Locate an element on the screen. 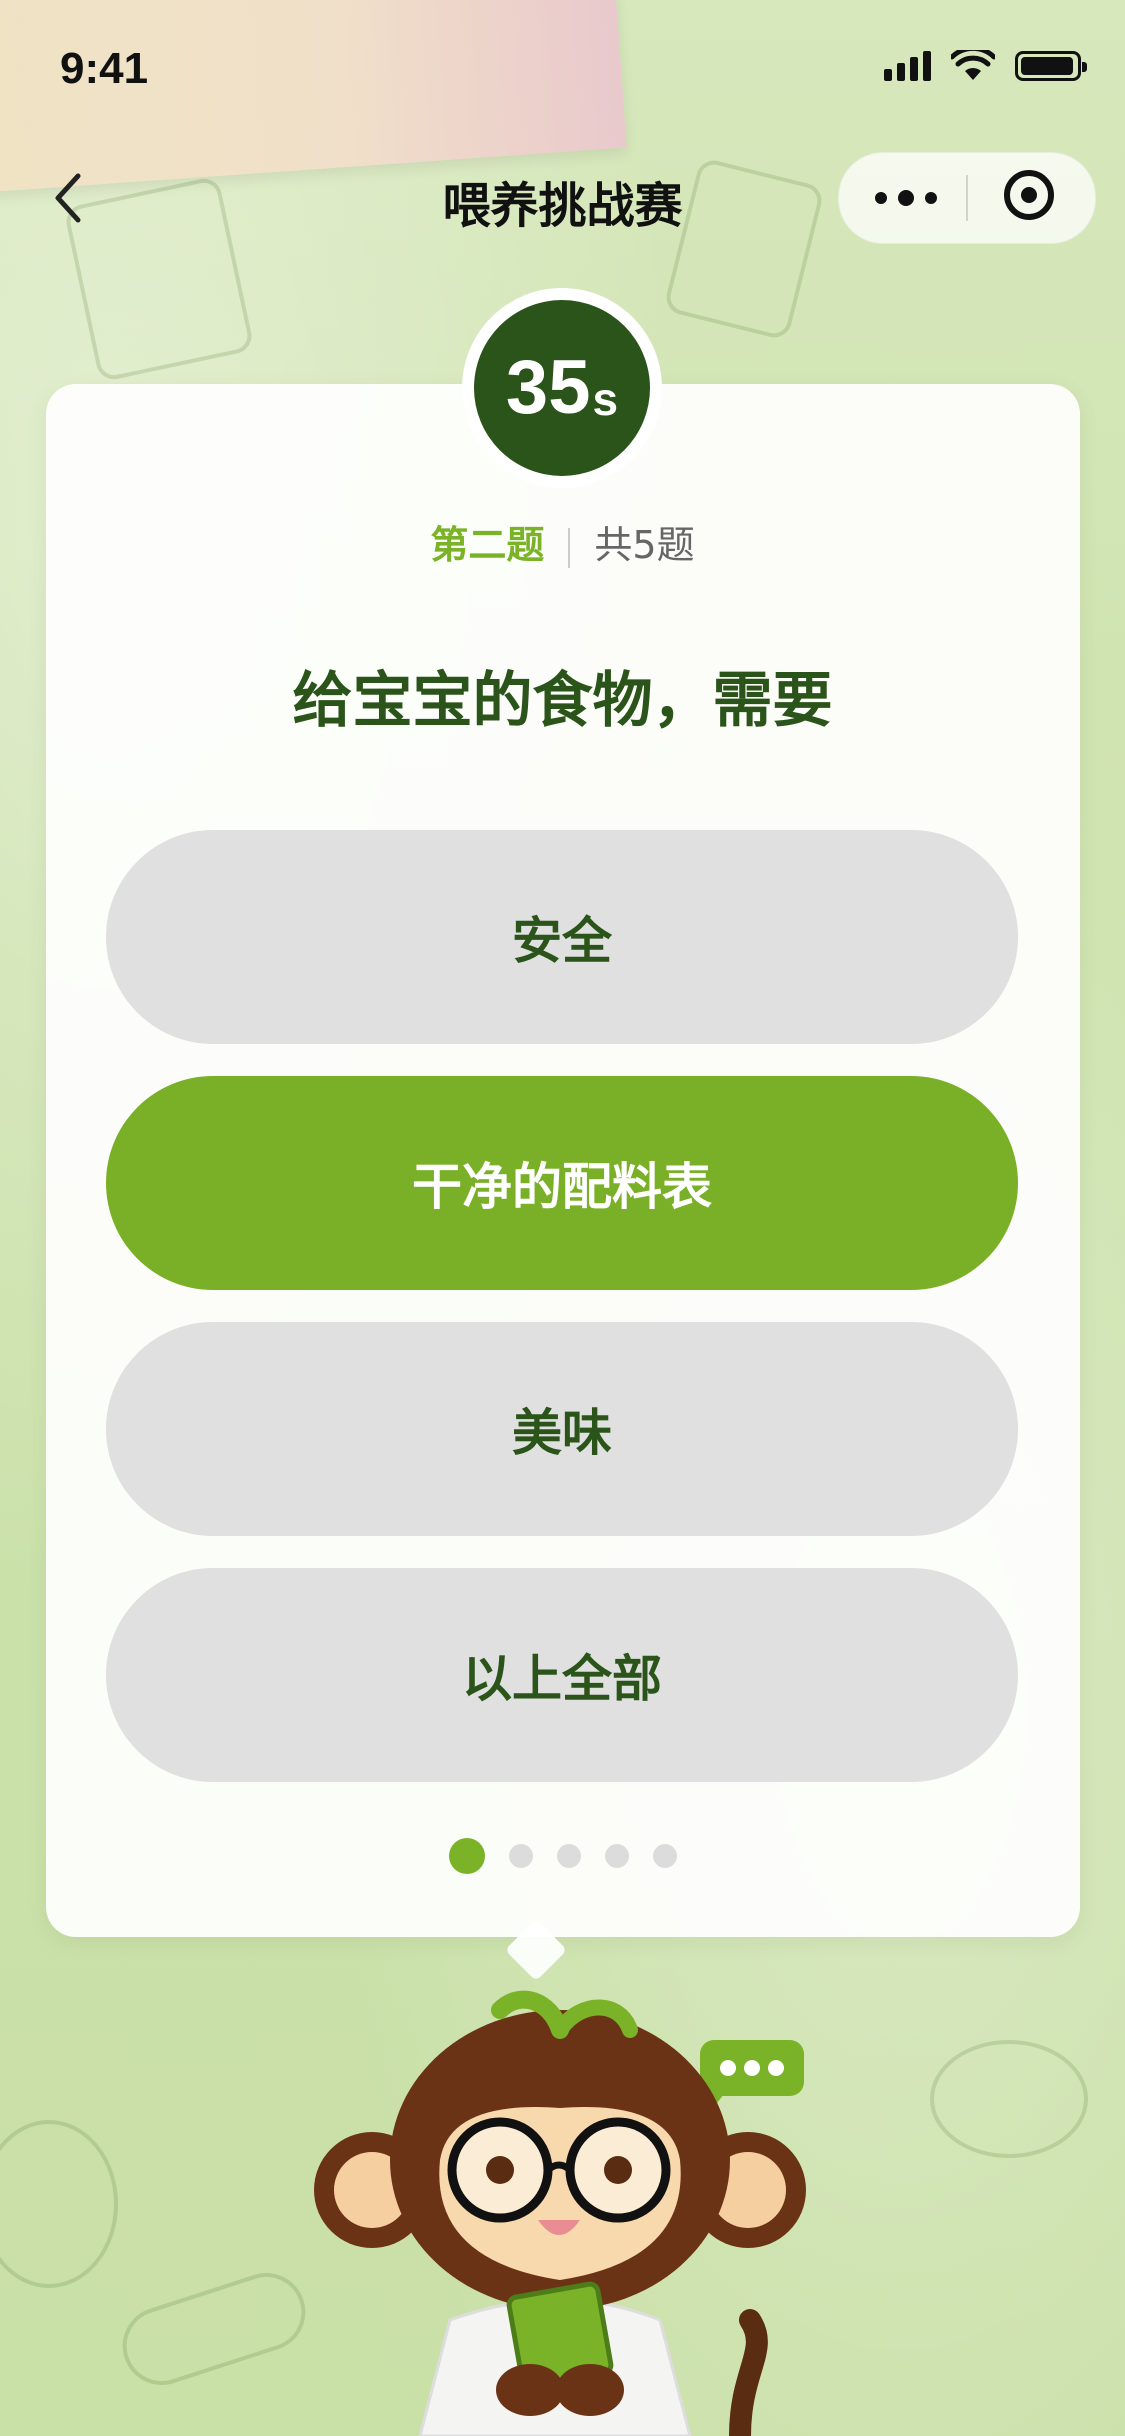  battery-icon is located at coordinates (1051, 66).